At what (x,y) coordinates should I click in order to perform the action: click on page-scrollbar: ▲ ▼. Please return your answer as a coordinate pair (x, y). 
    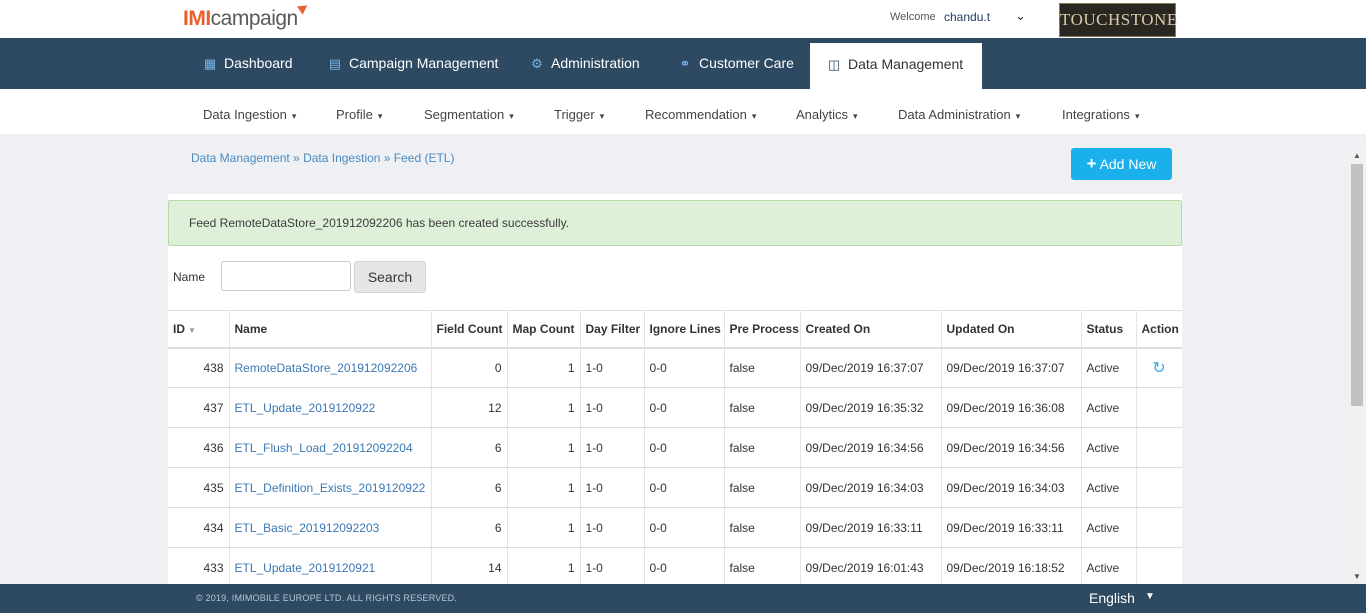
    Looking at the image, I should click on (1357, 366).